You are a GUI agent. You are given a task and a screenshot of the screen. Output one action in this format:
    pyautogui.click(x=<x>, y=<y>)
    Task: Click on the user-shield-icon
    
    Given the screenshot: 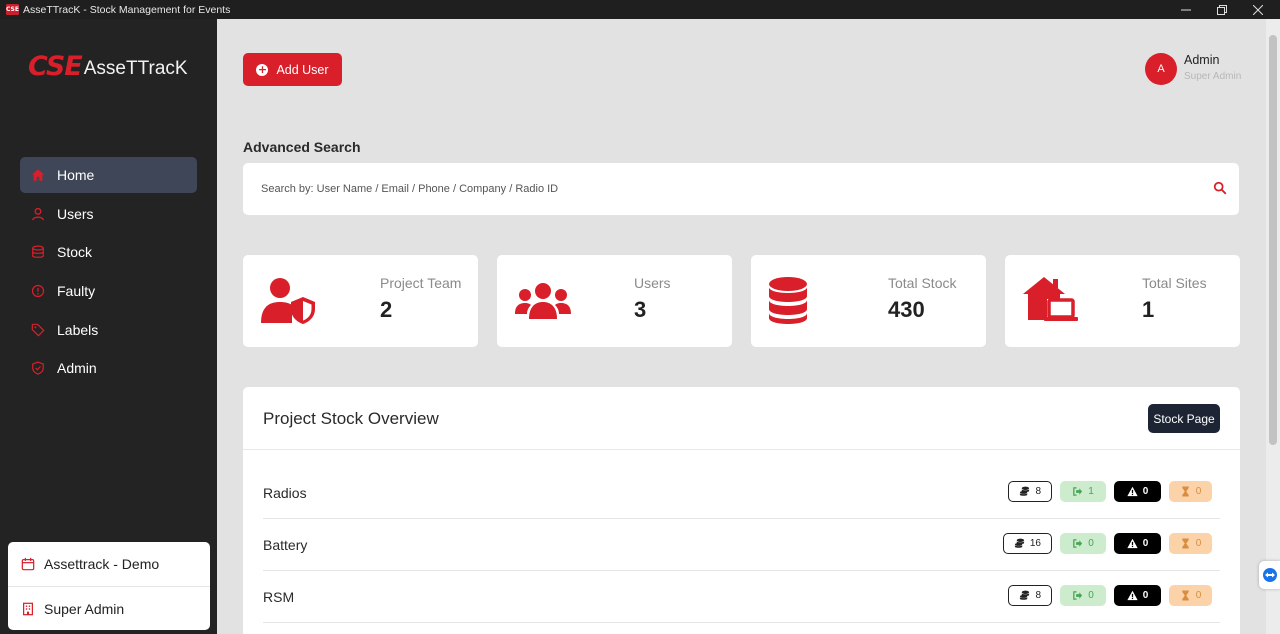 What is the action you would take?
    pyautogui.click(x=288, y=301)
    